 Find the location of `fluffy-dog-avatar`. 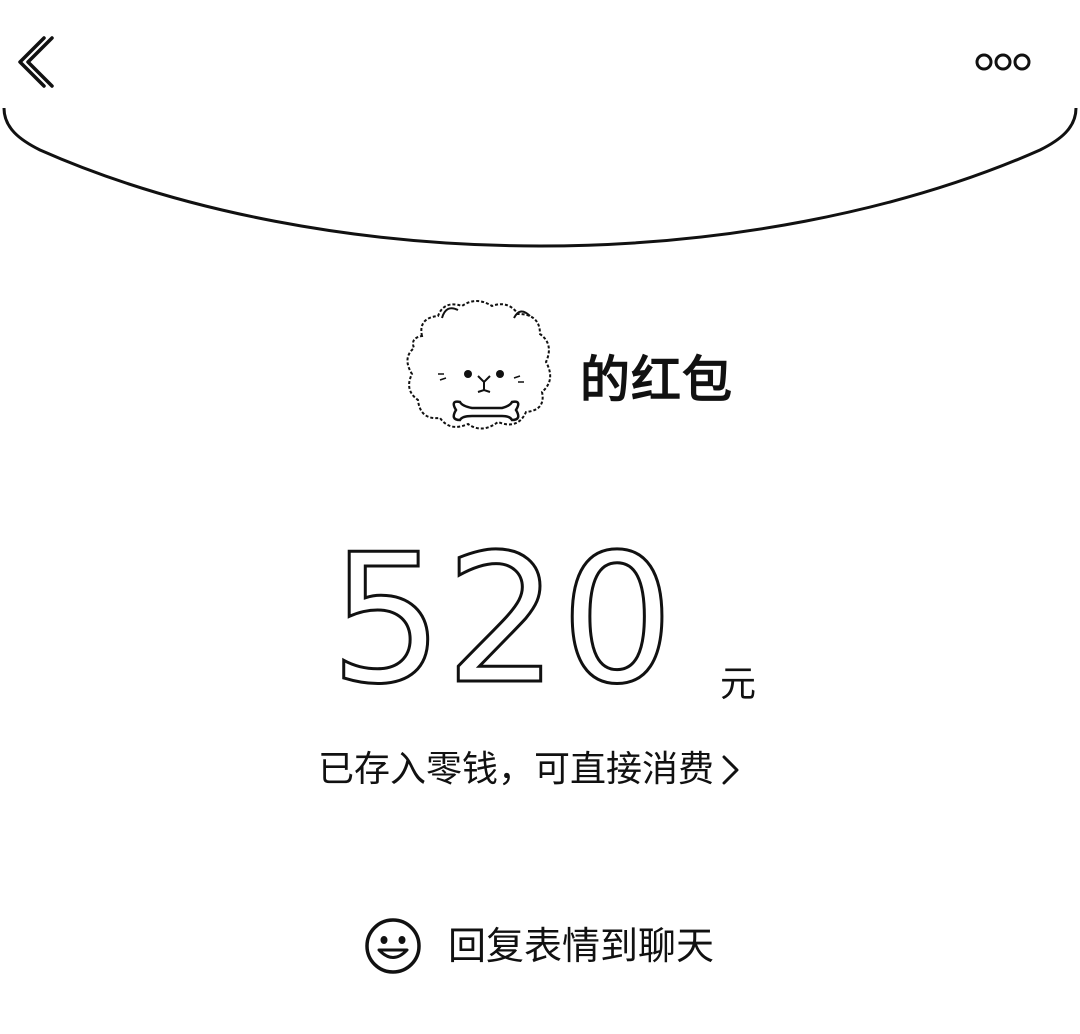

fluffy-dog-avatar is located at coordinates (479, 365).